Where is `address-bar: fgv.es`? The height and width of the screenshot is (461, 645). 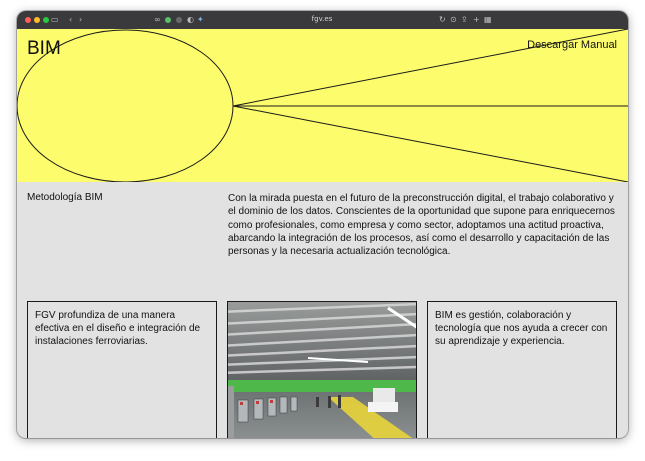 address-bar: fgv.es is located at coordinates (322, 19).